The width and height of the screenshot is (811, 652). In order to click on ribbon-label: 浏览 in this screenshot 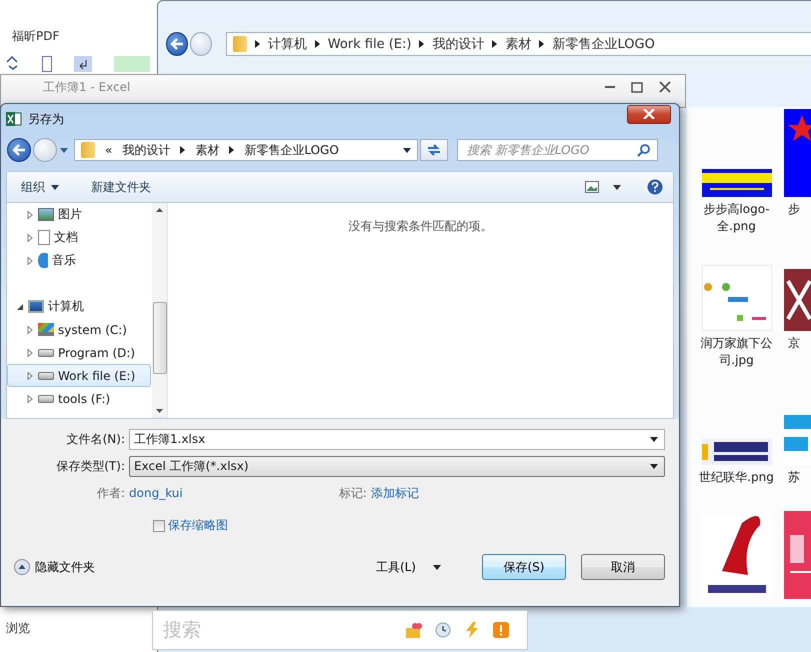, I will do `click(18, 628)`.